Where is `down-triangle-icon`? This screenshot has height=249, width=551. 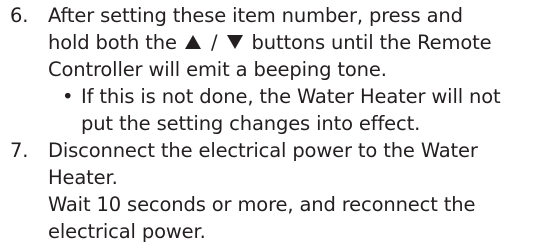 down-triangle-icon is located at coordinates (235, 42).